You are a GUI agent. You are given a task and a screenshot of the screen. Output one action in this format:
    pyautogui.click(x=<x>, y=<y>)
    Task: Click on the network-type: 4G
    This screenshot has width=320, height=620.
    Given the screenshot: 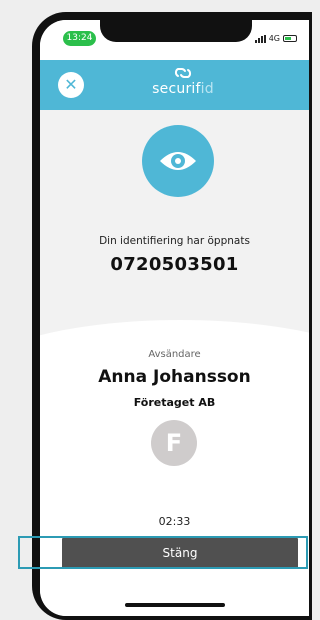 What is the action you would take?
    pyautogui.click(x=274, y=38)
    